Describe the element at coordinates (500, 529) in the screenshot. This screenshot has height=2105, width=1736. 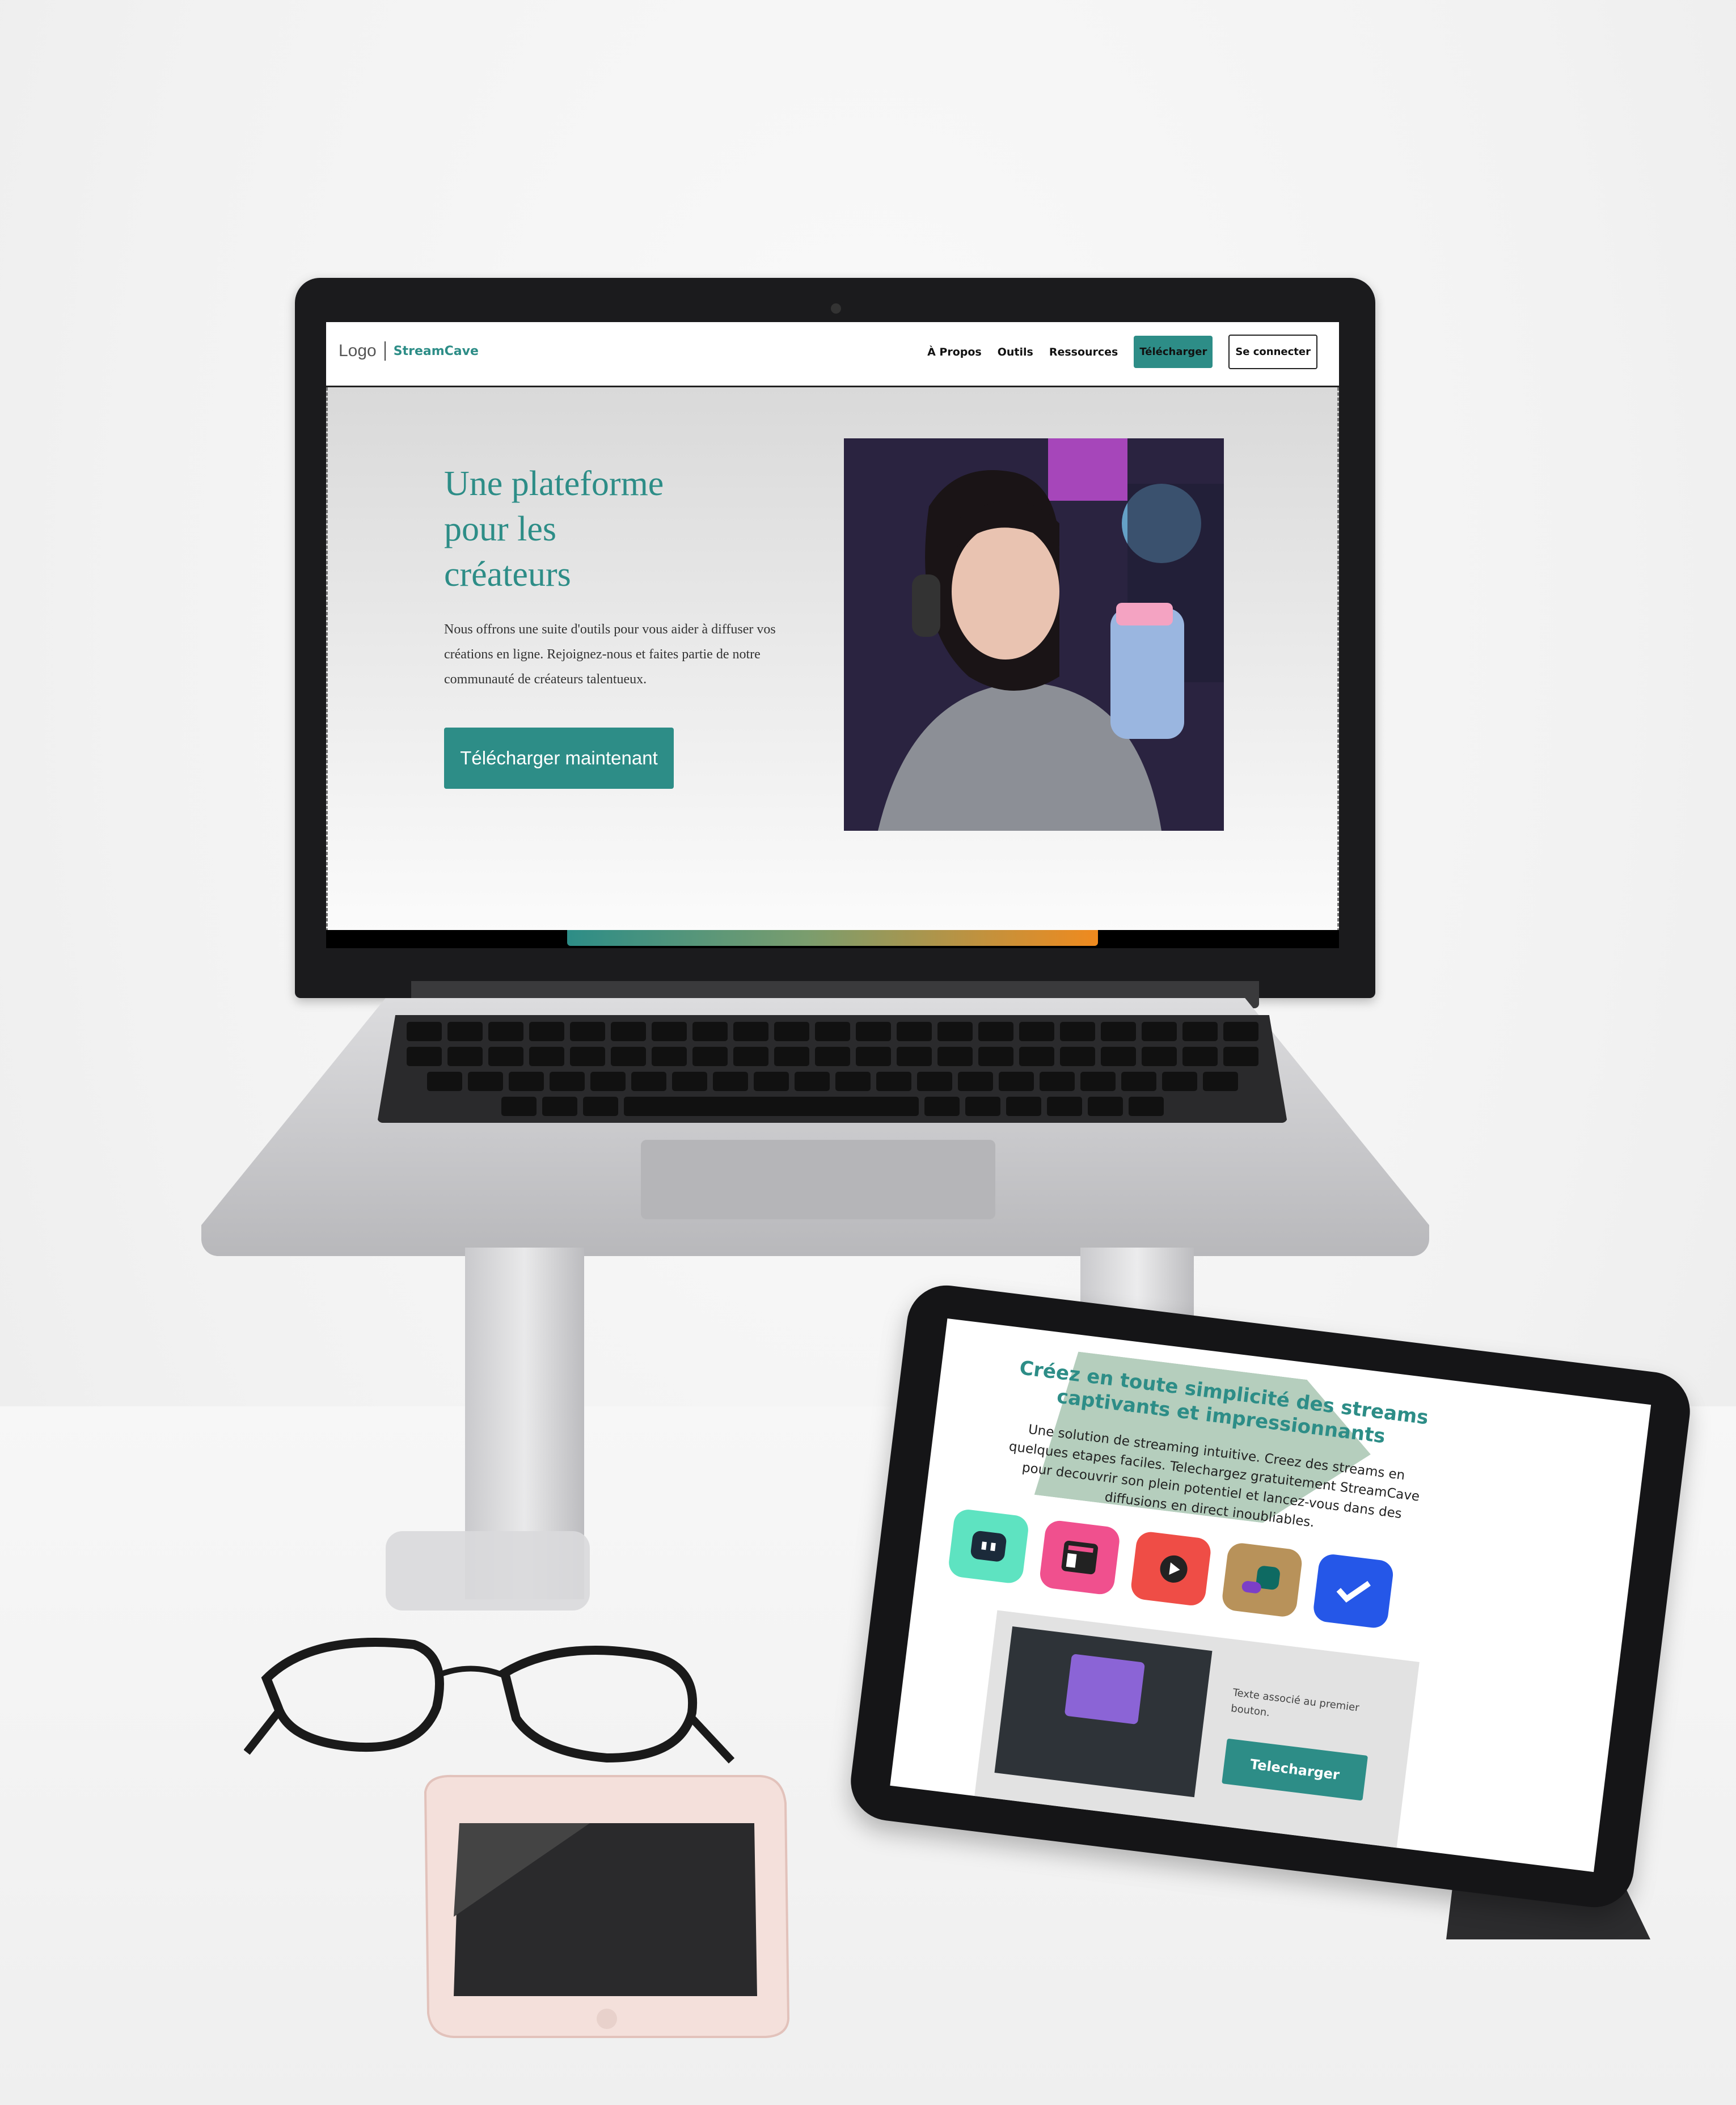
I see `hero-title-line-2: pour les` at that location.